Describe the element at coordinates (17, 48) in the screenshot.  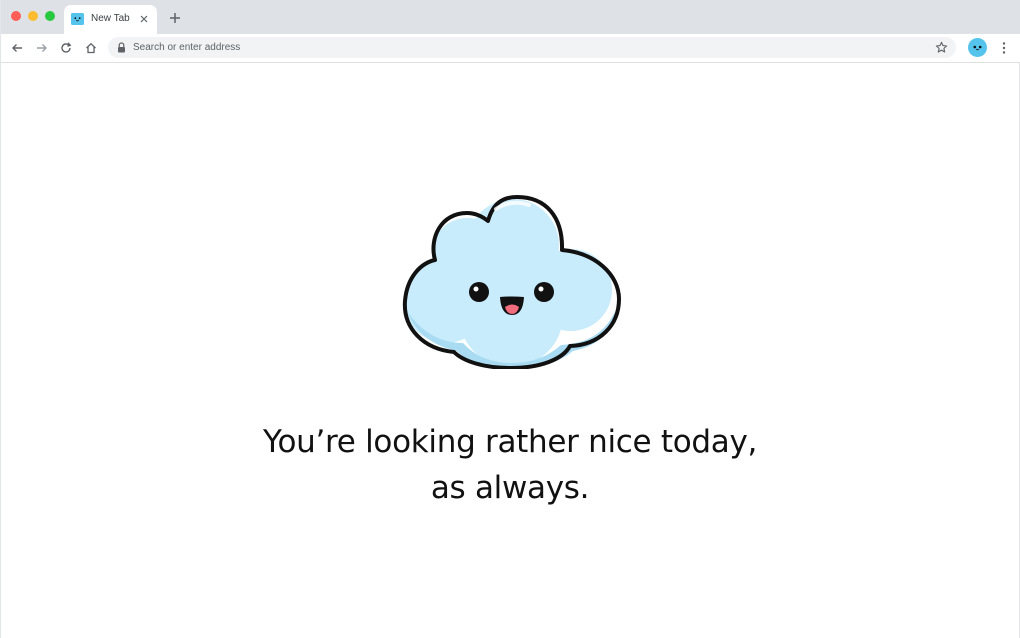
I see `back-arrow-icon` at that location.